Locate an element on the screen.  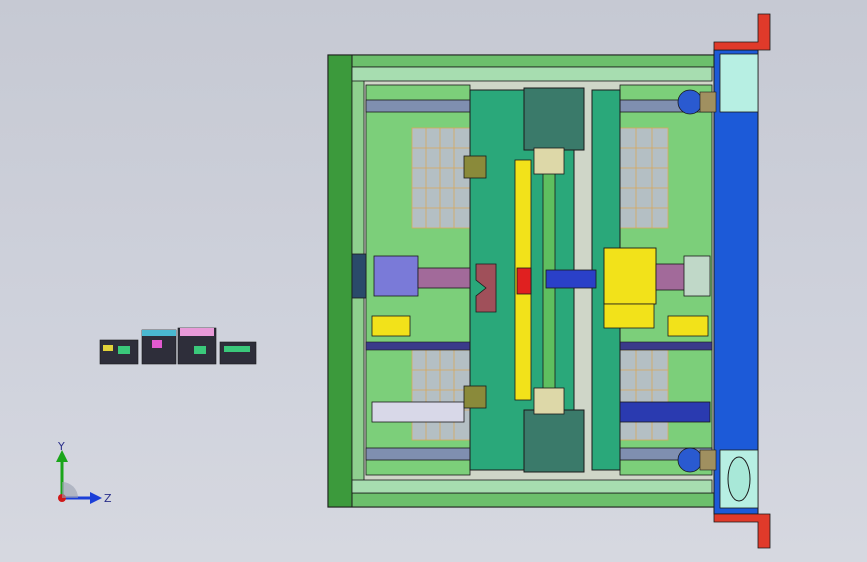
loose-parts-cluster is located at coordinates (178, 346).